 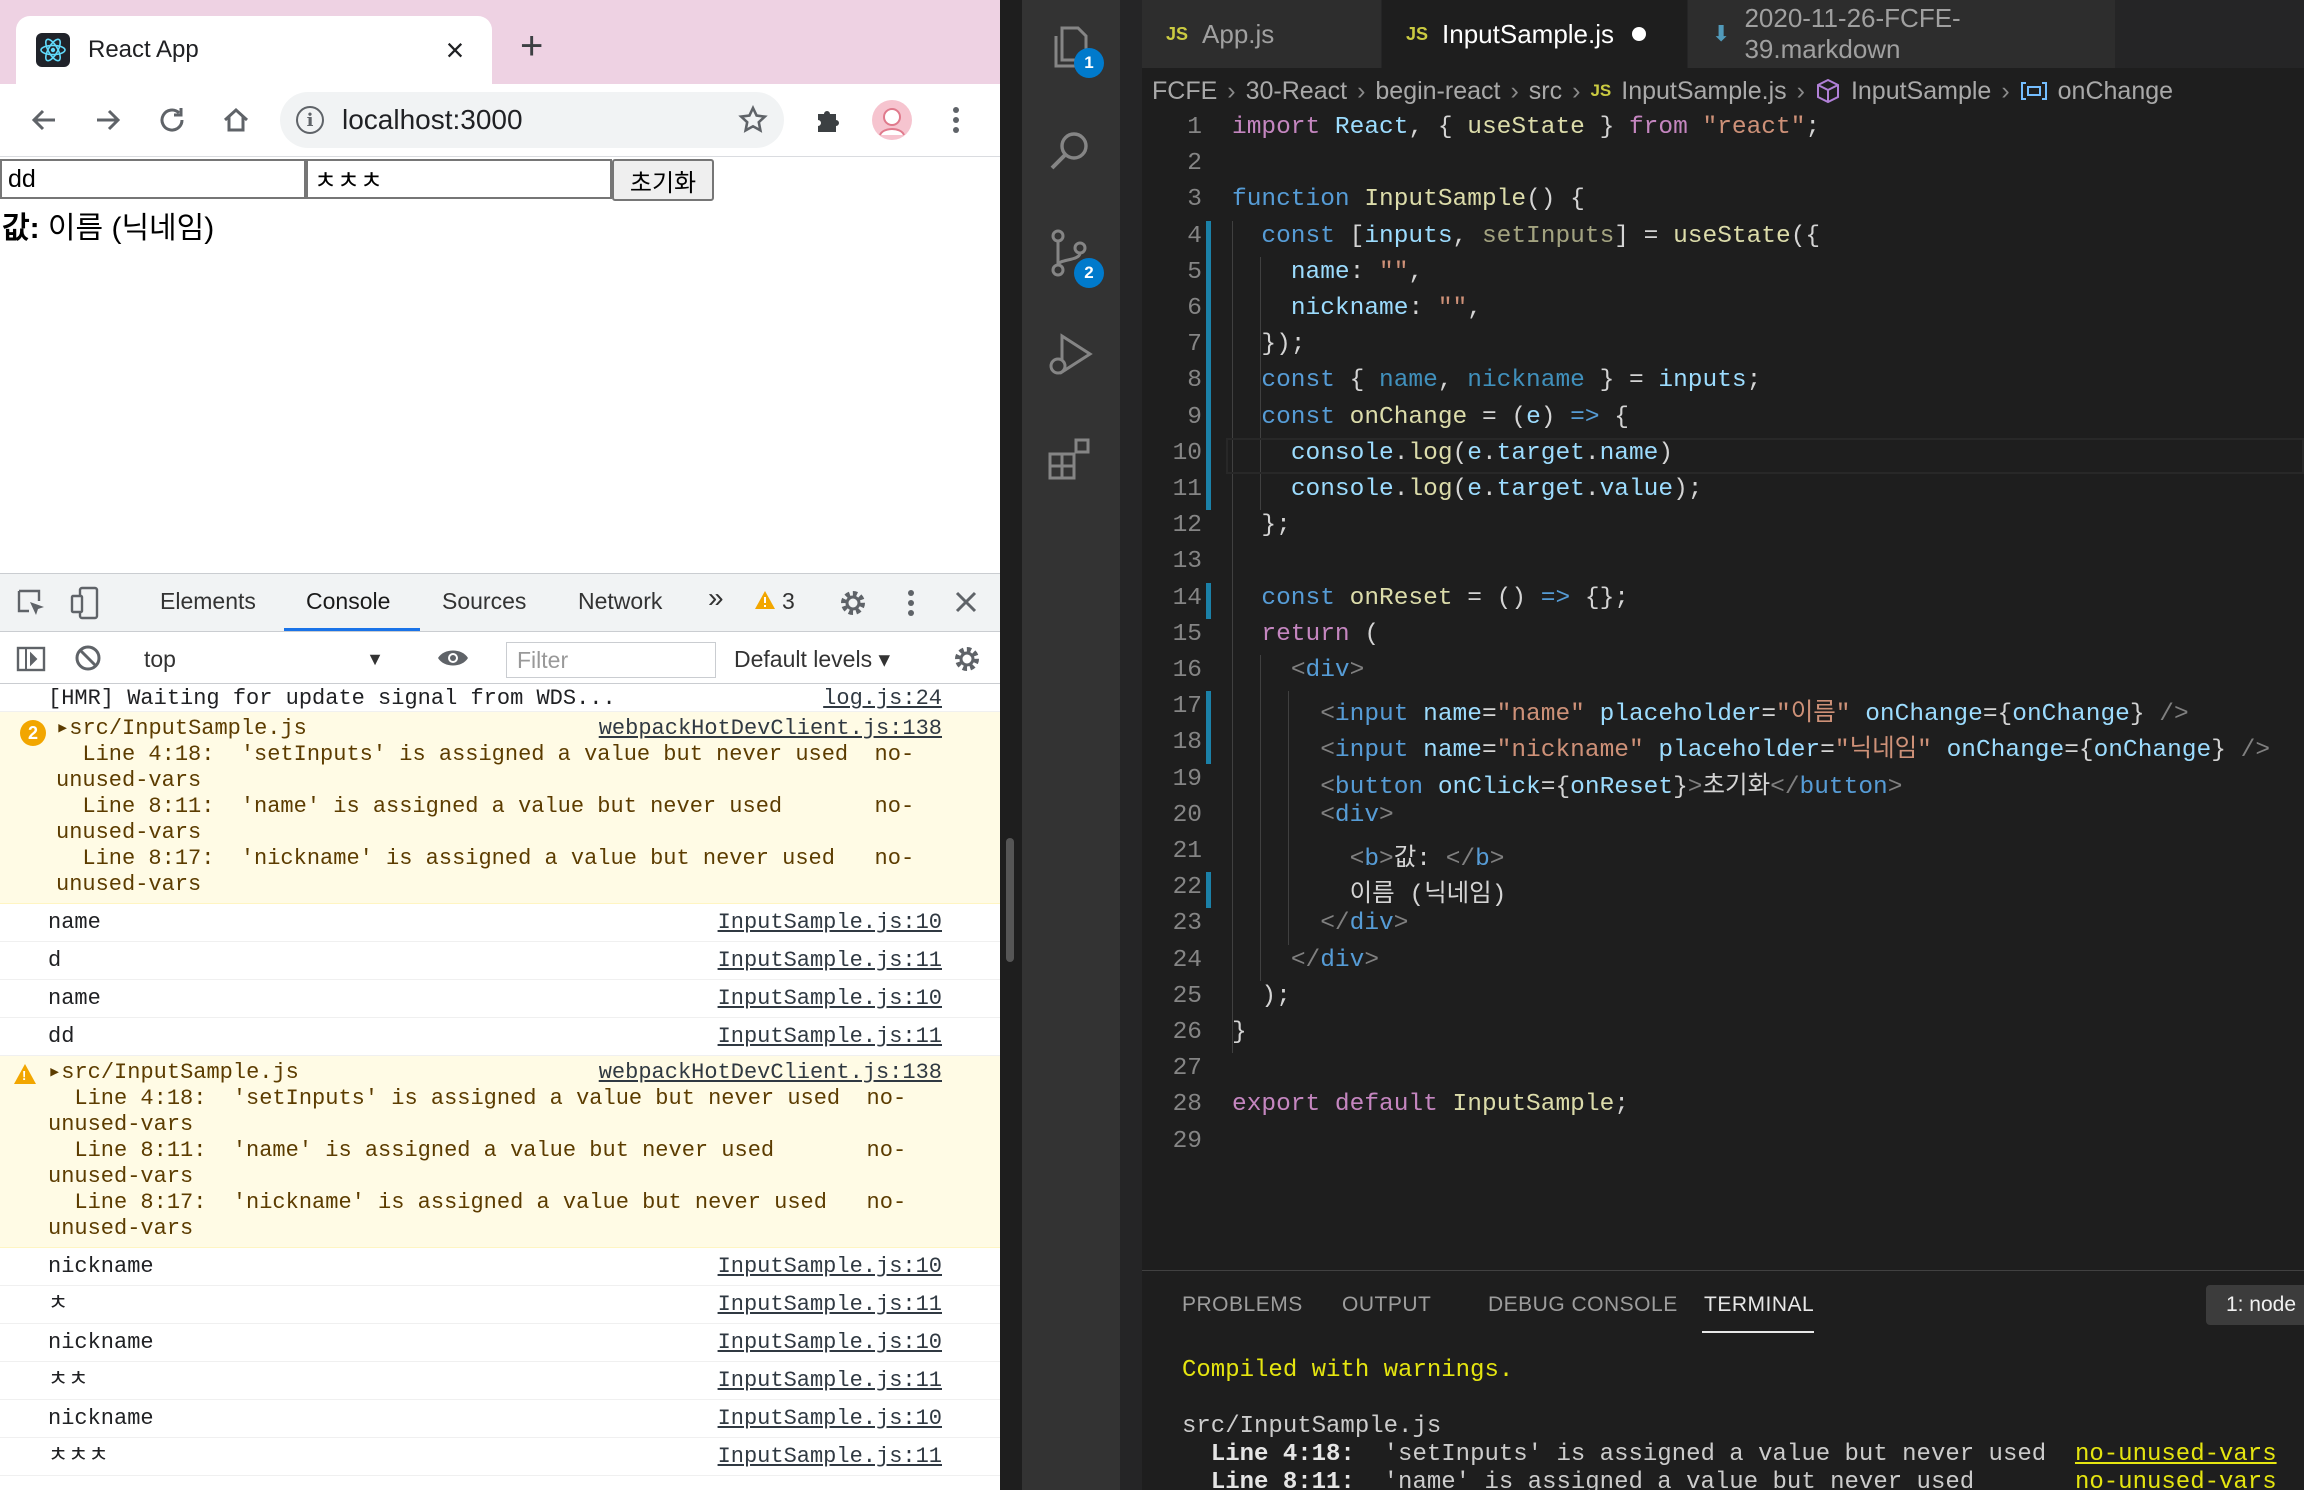 I want to click on tab-console: Console, so click(x=348, y=601).